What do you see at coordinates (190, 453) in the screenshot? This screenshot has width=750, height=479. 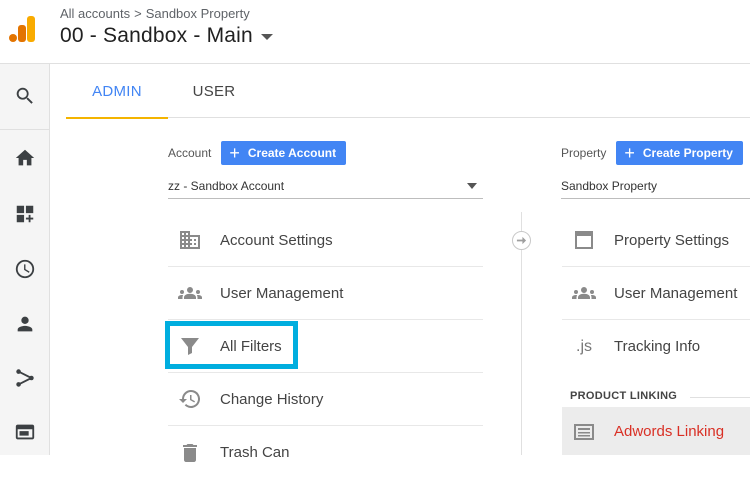 I see `trash-icon` at bounding box center [190, 453].